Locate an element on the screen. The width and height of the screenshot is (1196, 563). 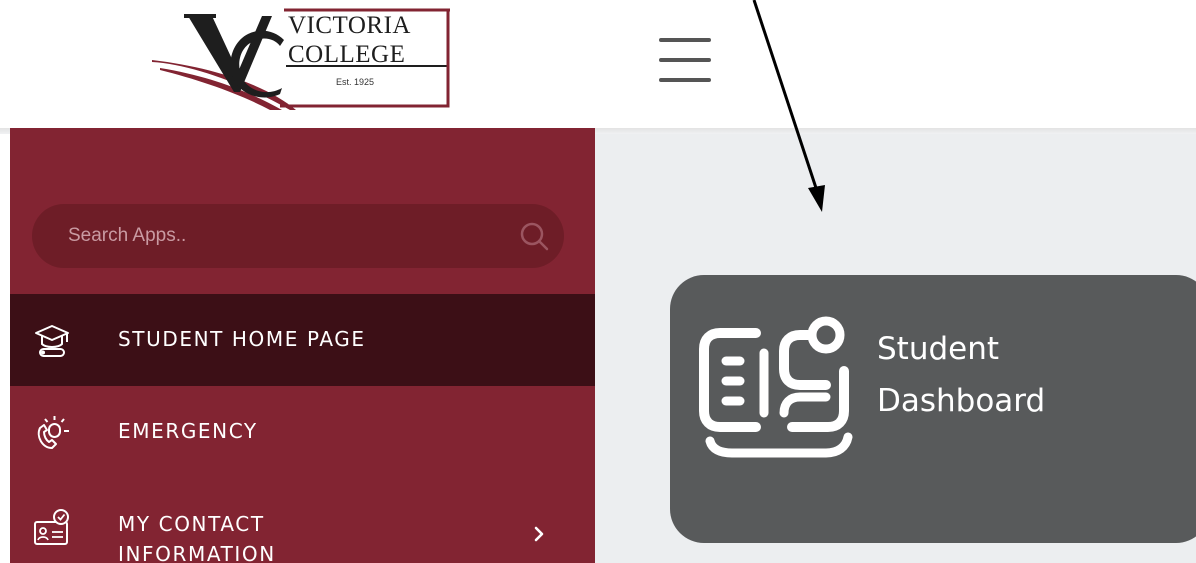
tile-label: Student Dashboard is located at coordinates (1036, 375).